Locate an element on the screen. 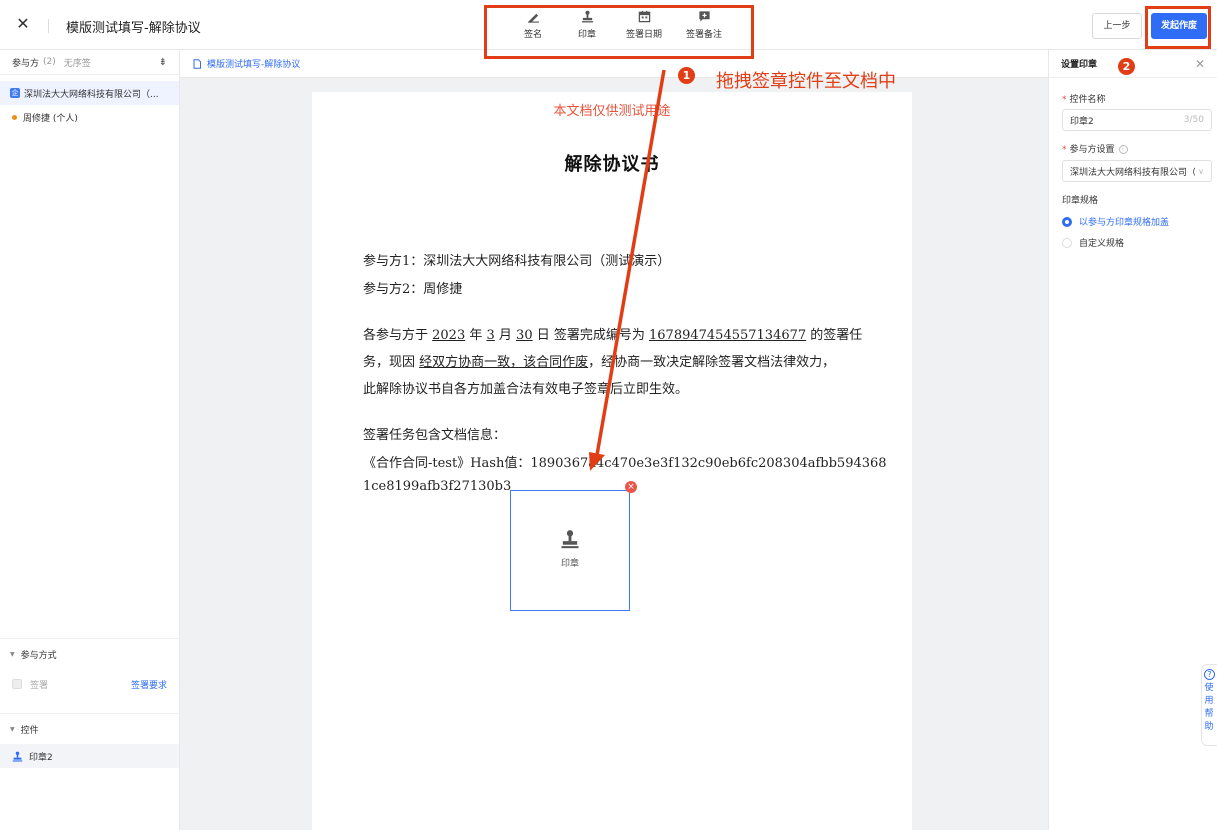 The height and width of the screenshot is (830, 1217). spec-option-label: 以参与方印章规格加盖 is located at coordinates (1124, 223).